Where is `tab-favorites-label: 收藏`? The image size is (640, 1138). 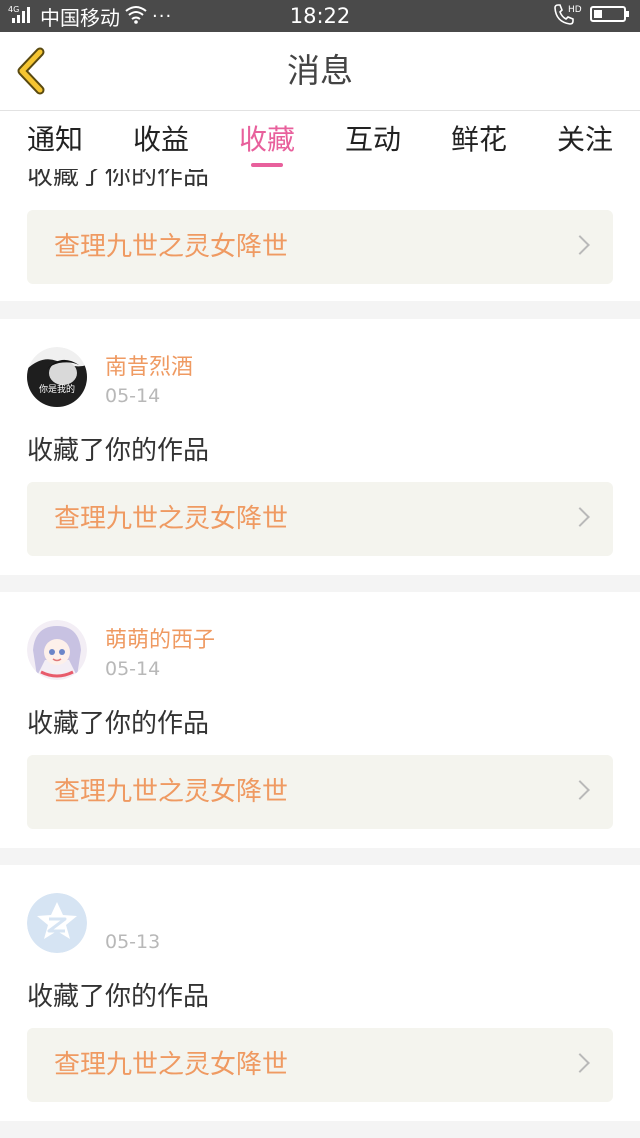 tab-favorites-label: 收藏 is located at coordinates (266, 139).